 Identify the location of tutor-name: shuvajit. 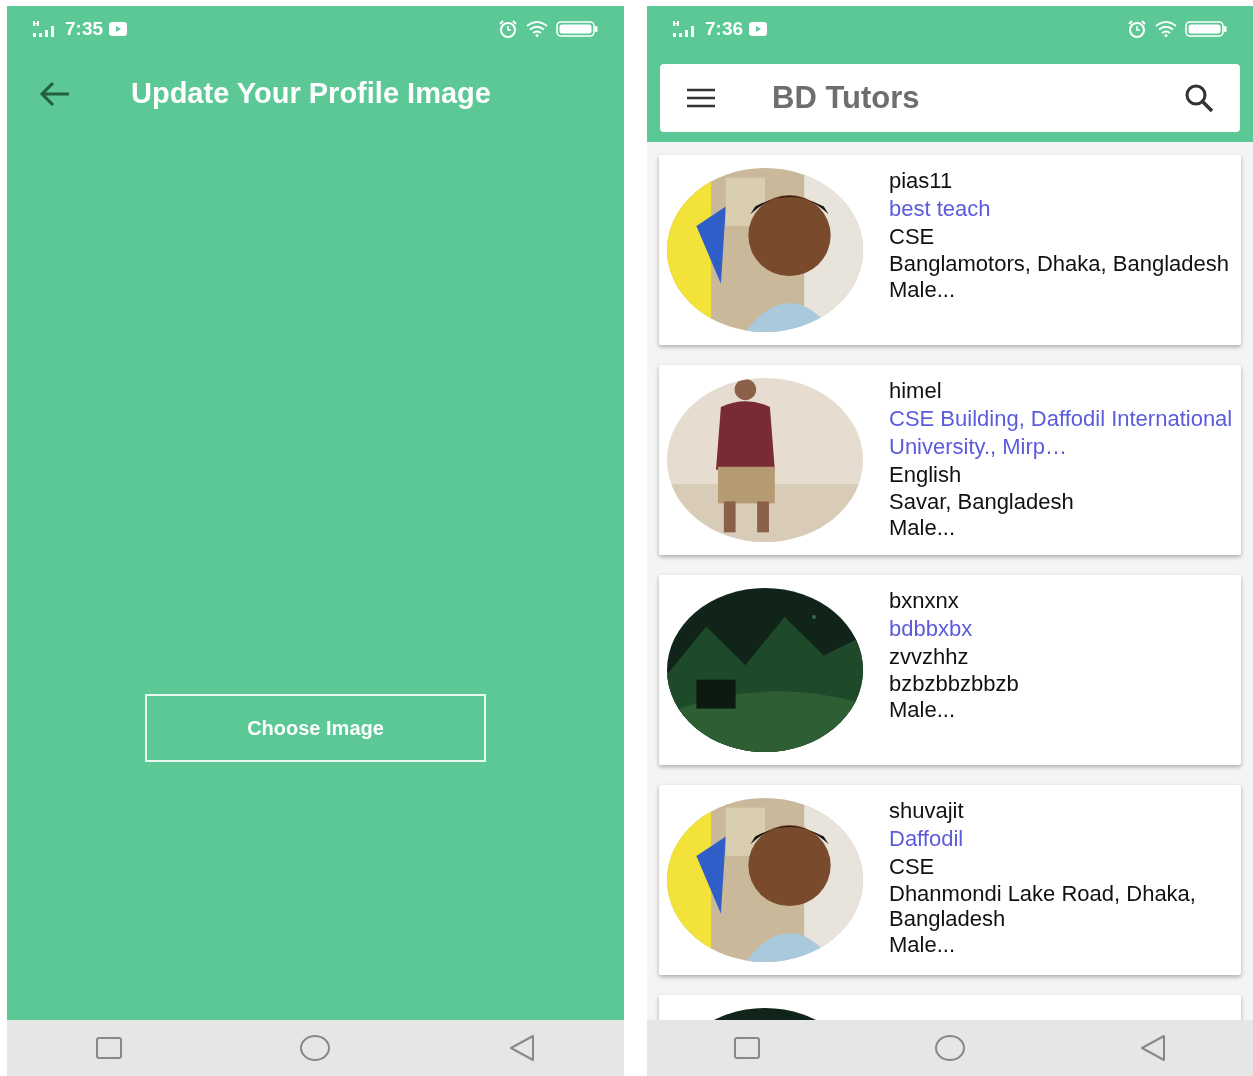
(927, 811).